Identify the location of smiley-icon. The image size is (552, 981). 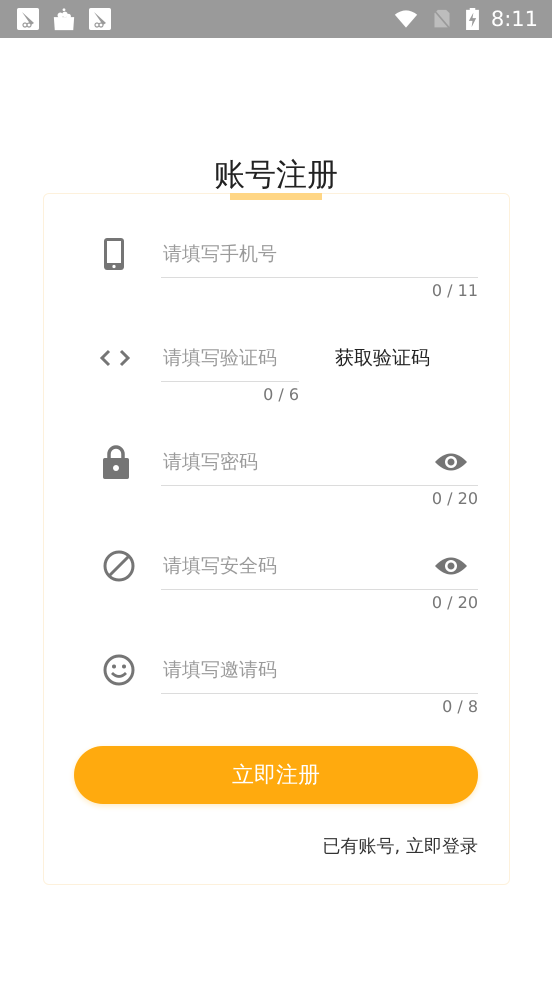
(119, 670).